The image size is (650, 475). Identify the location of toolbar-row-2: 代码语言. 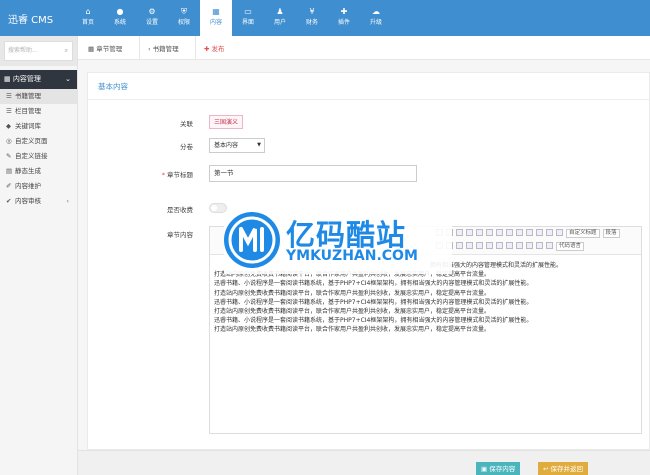
(510, 246).